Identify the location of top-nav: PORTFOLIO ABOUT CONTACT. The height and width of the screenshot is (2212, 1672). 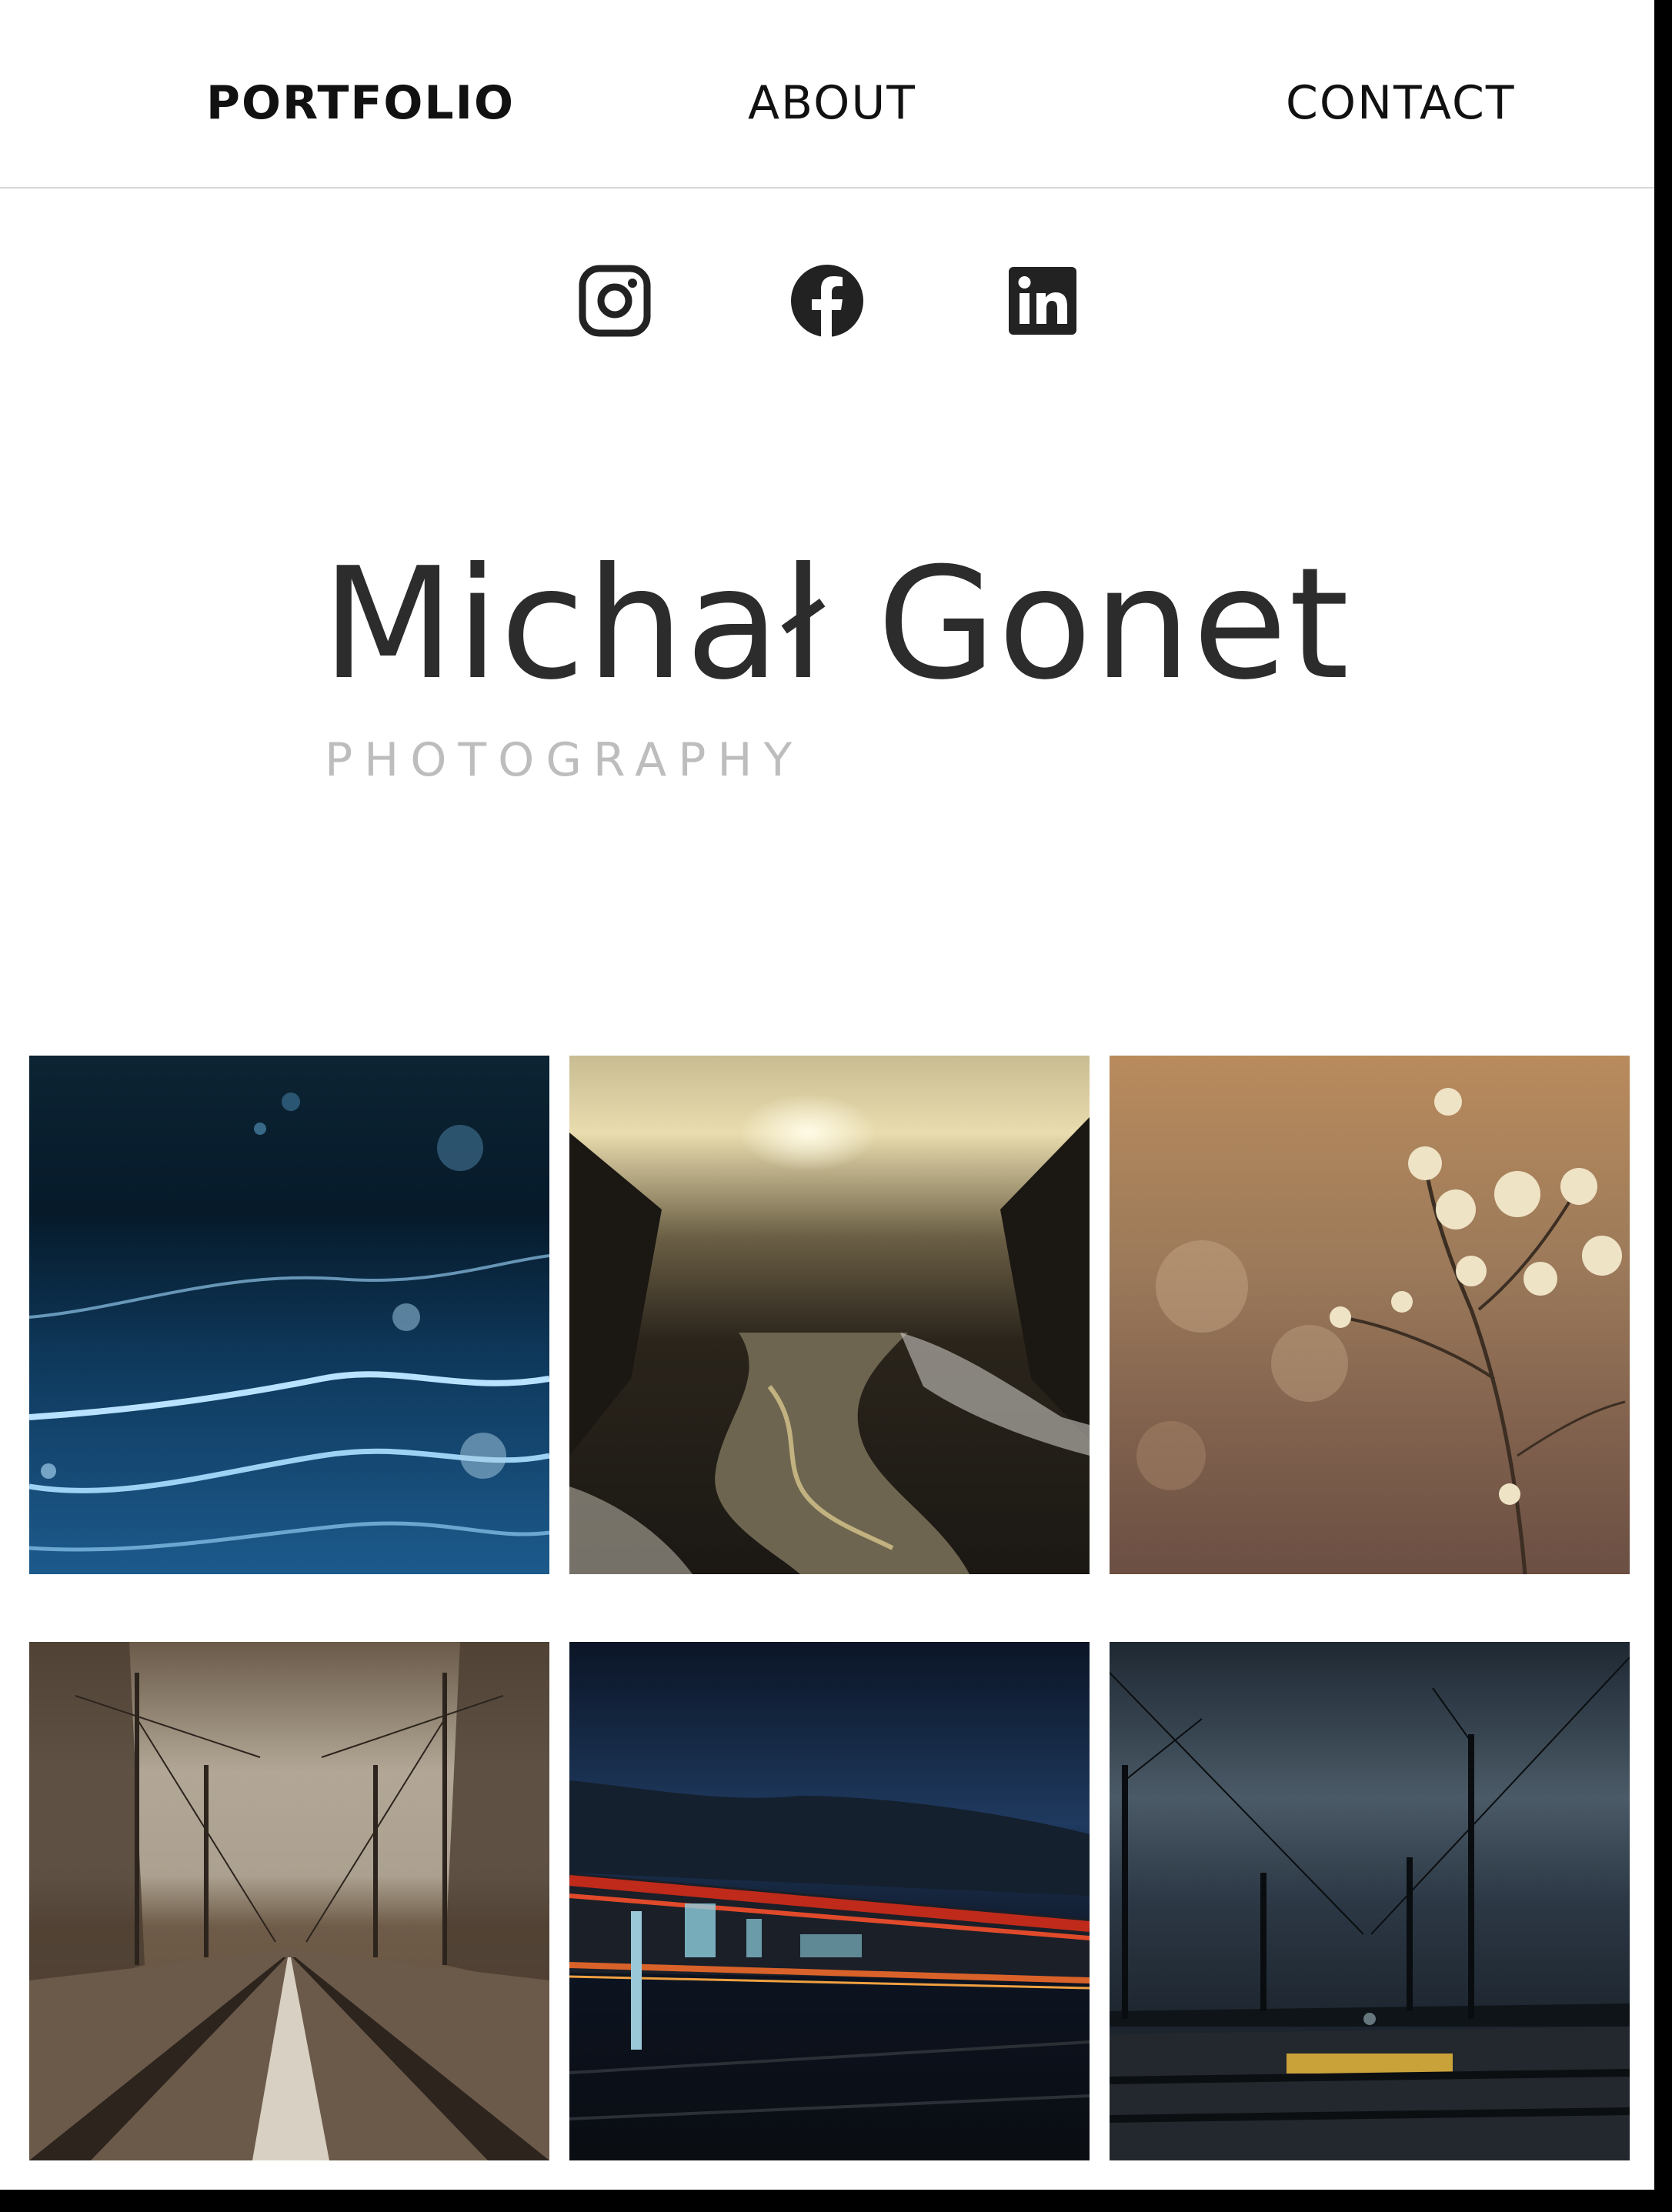
(827, 94).